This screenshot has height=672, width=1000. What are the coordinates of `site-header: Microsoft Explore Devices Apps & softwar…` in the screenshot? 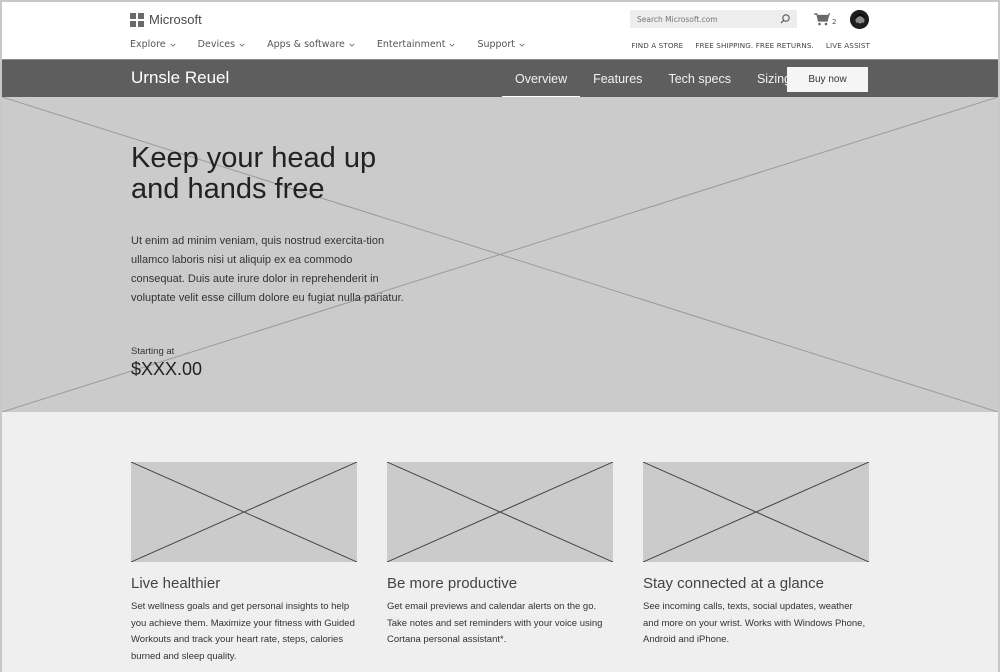 It's located at (500, 30).